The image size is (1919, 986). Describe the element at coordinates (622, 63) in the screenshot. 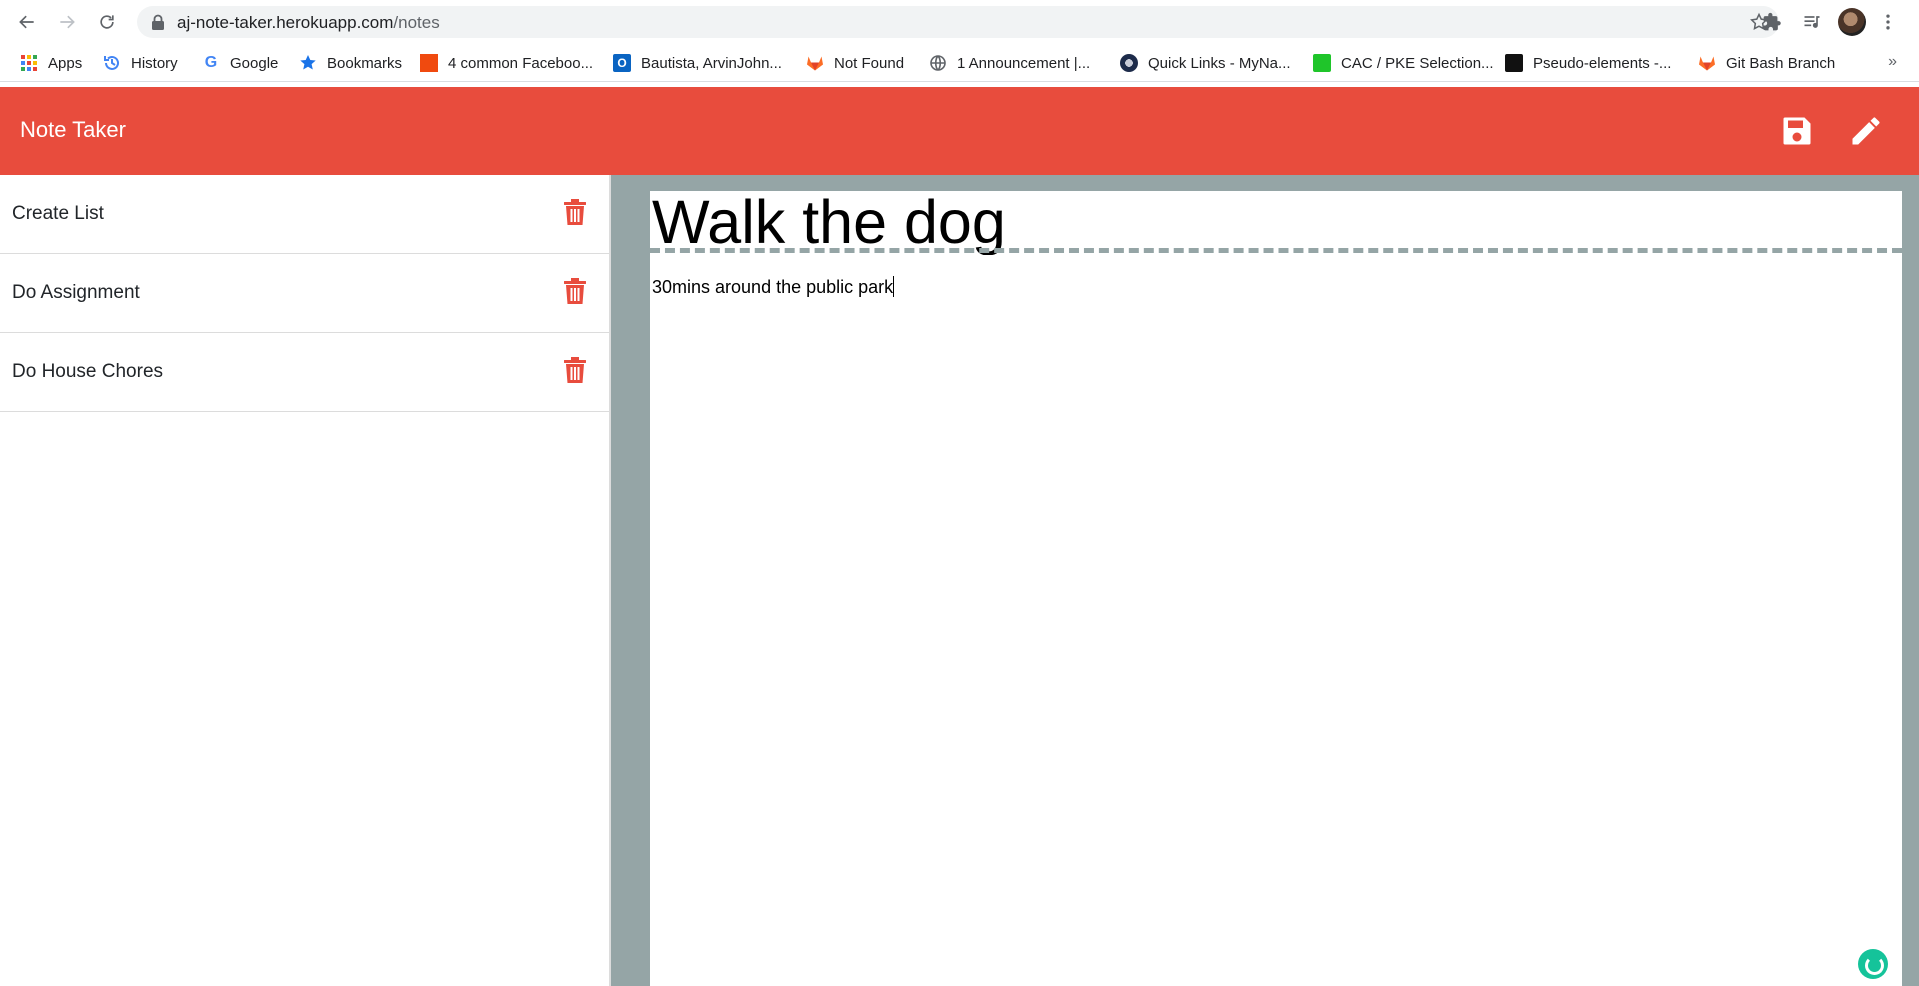

I see `outlook-icon: O` at that location.